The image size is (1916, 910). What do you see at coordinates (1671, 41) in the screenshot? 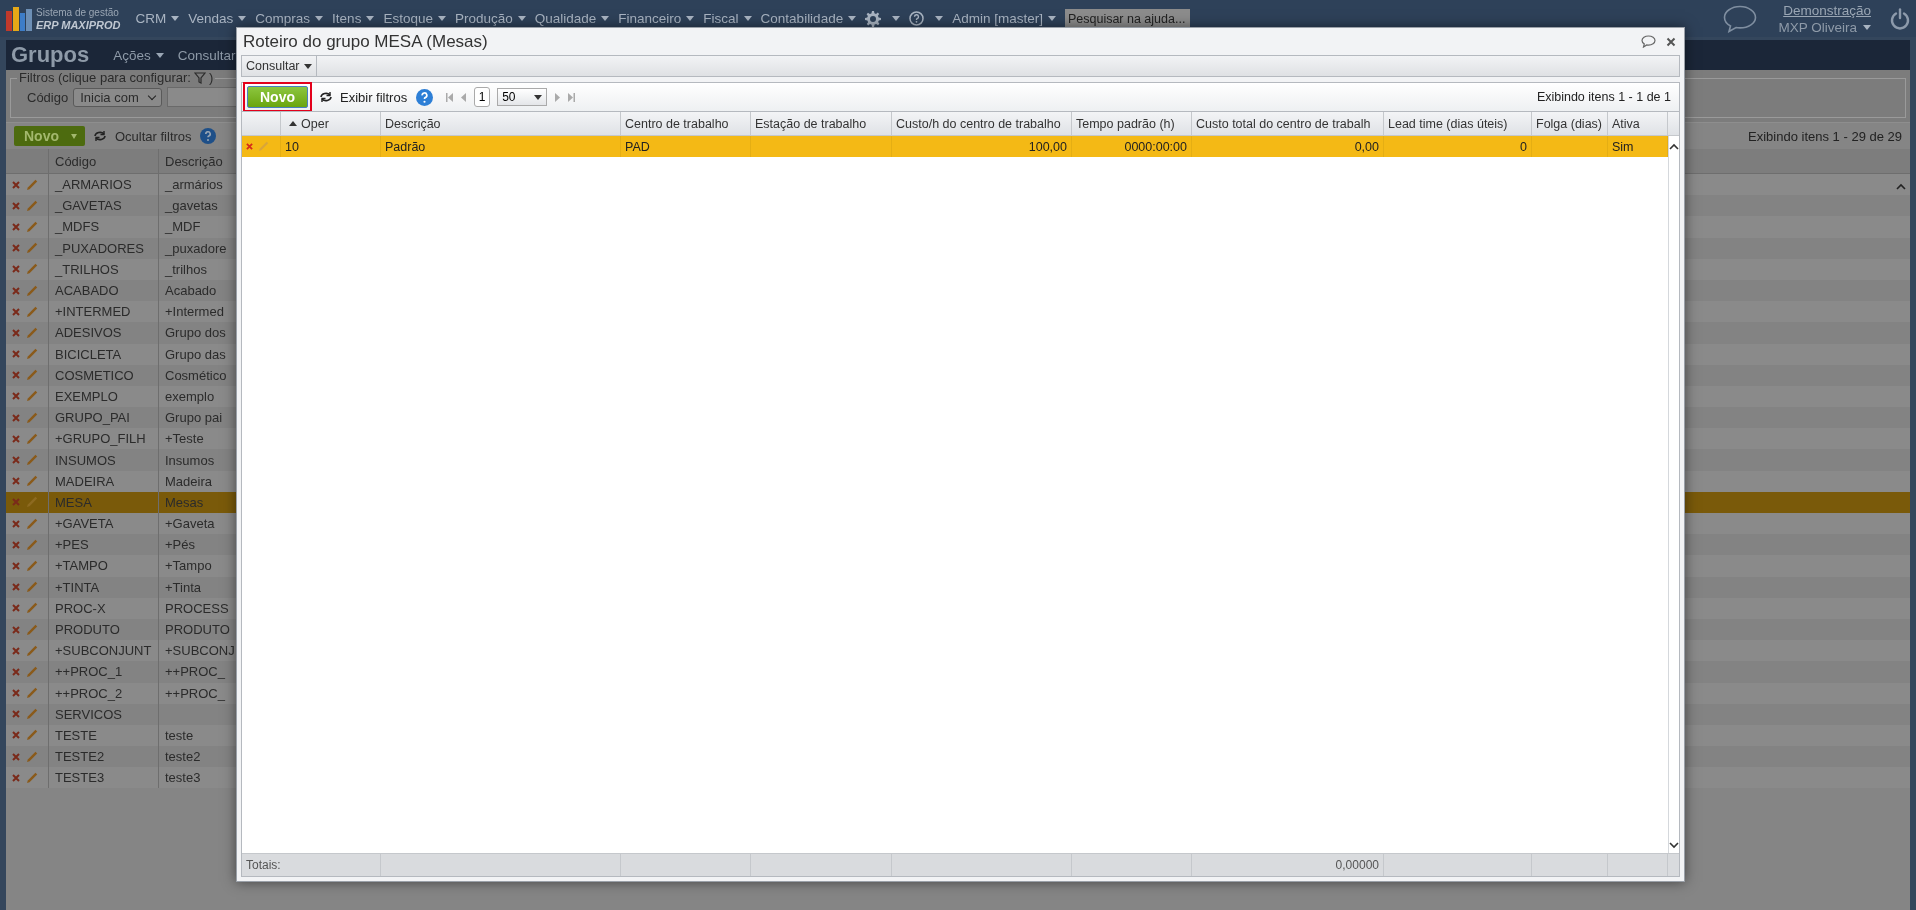
I see `close-icon` at bounding box center [1671, 41].